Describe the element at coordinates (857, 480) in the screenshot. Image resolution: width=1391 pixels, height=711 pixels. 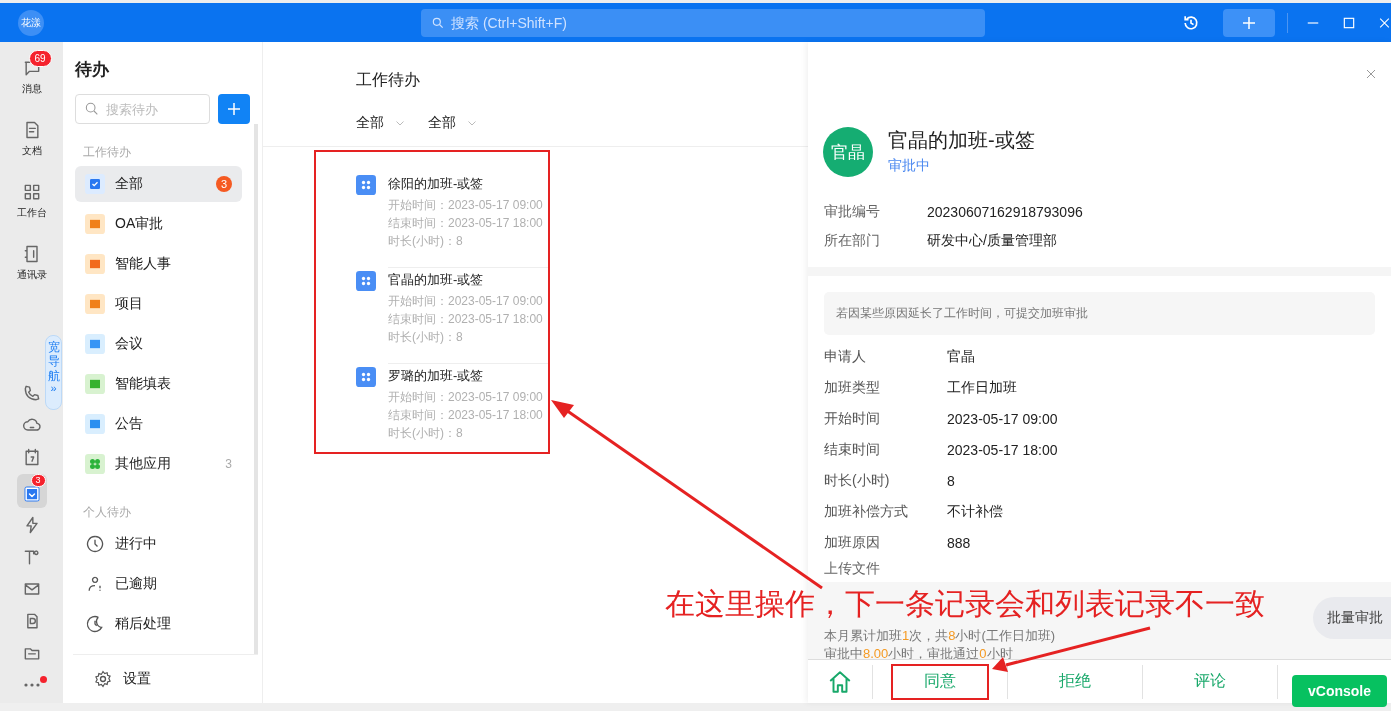
I see `field-label: 时长(小时)` at that location.